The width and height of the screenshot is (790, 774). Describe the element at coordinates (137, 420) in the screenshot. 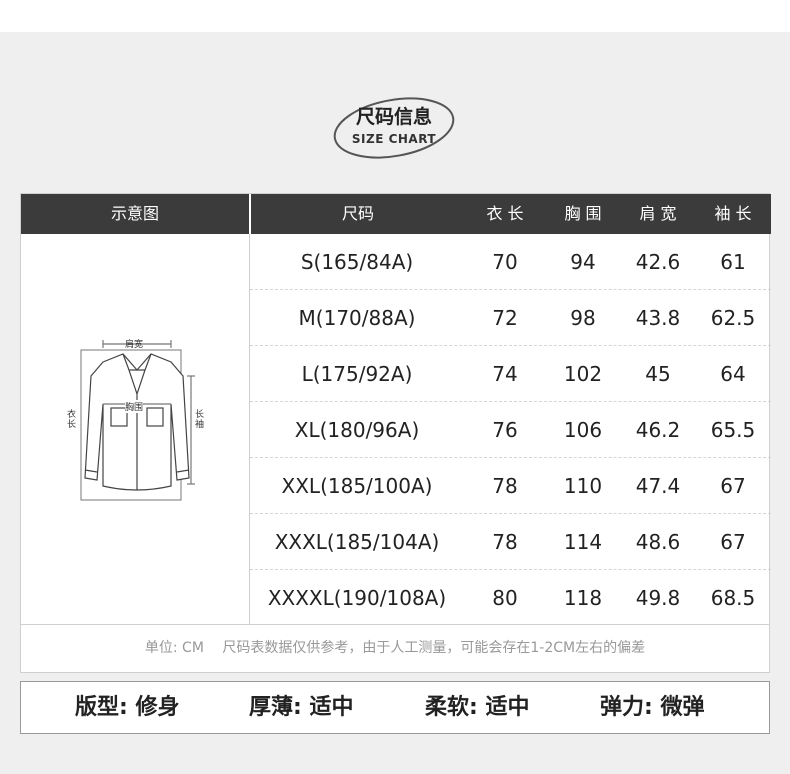

I see `shirt-diagram` at that location.